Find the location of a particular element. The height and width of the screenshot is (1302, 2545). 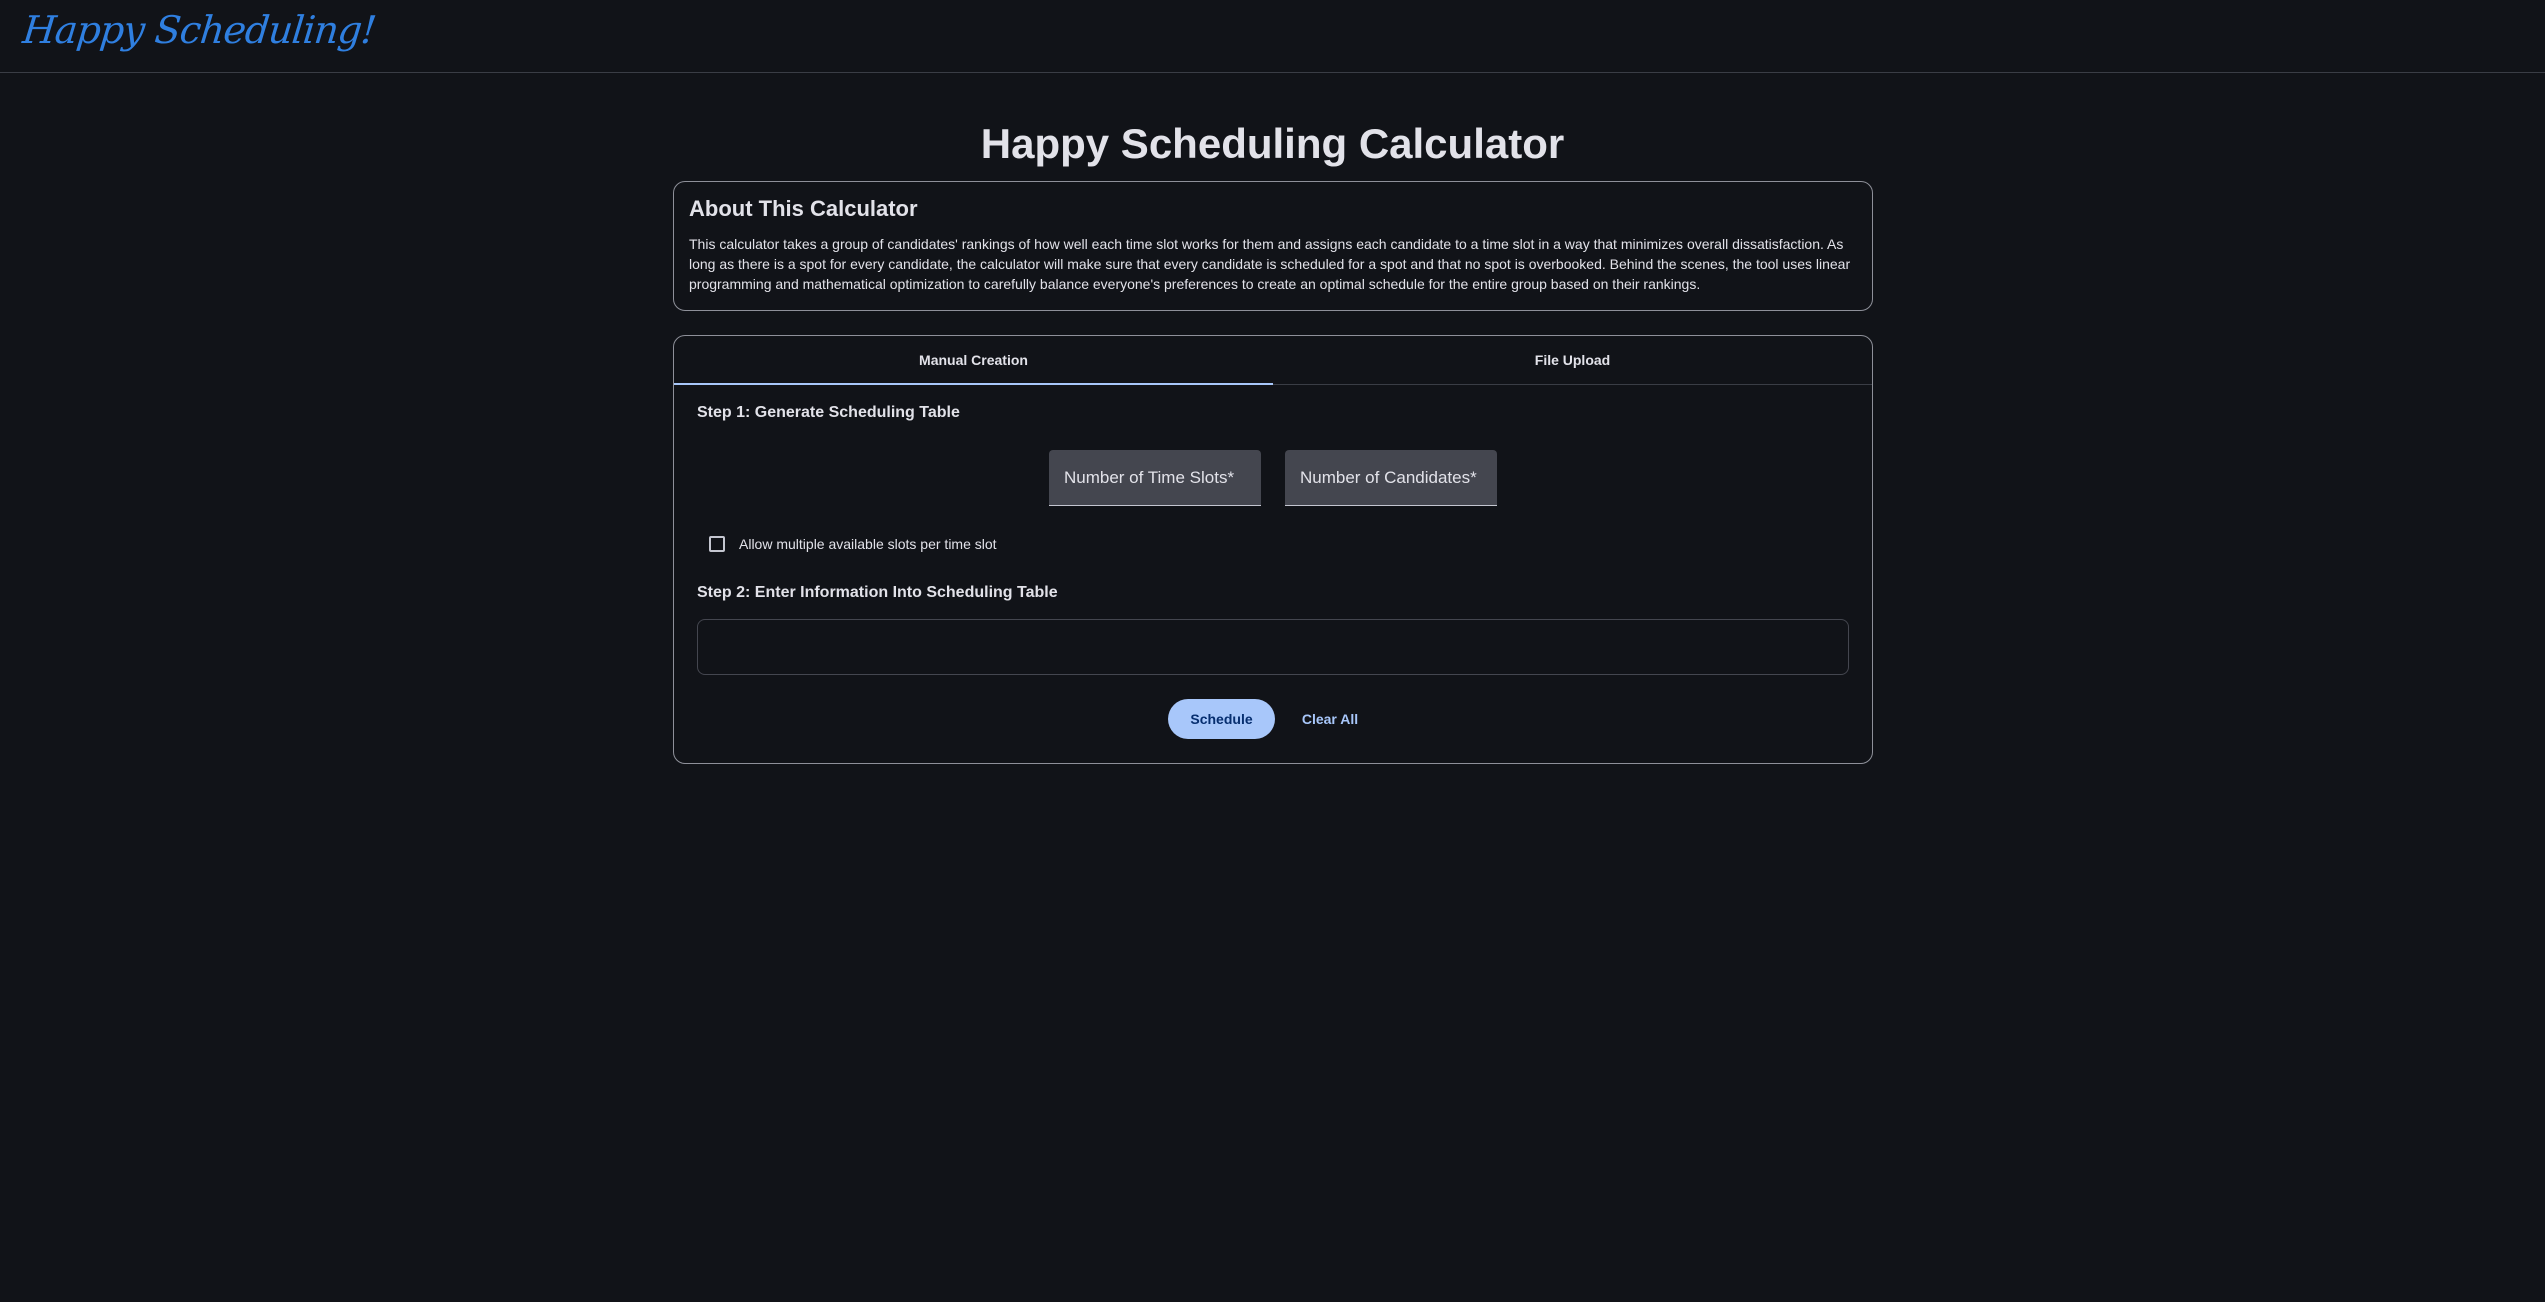

tab-bar: Manual Creation File Upload is located at coordinates (1273, 360).